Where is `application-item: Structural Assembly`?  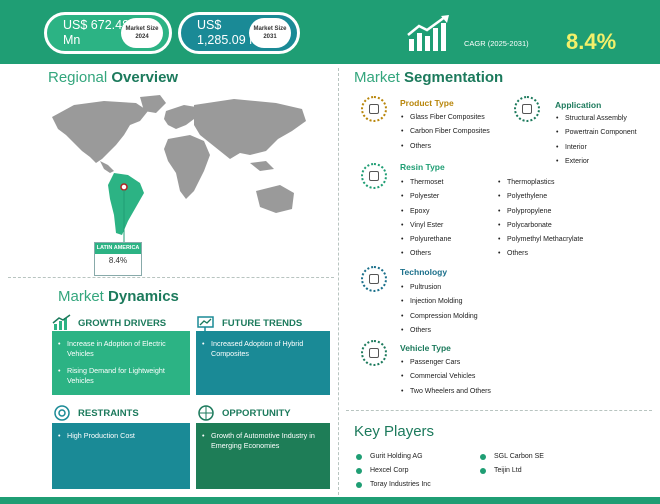
application-item: Structural Assembly is located at coordinates (596, 121).